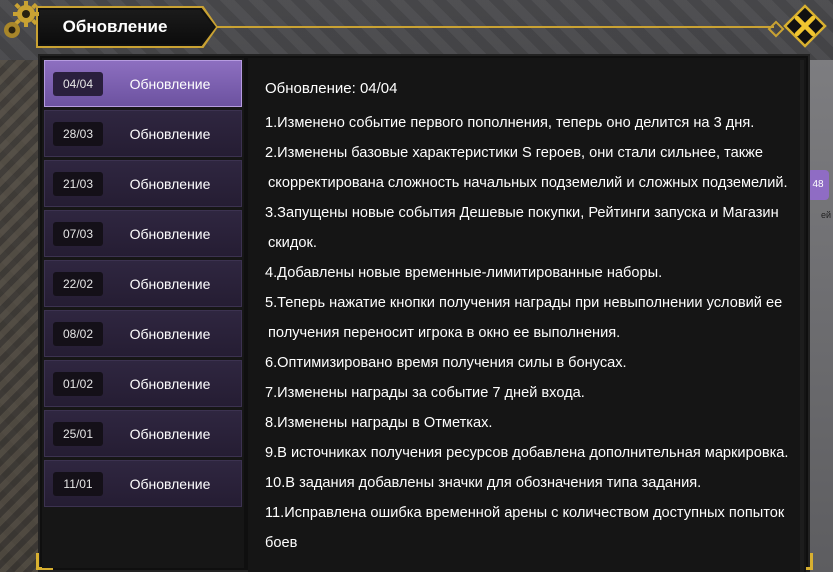  I want to click on update-content-title: Обновление: 04/04, so click(331, 88).